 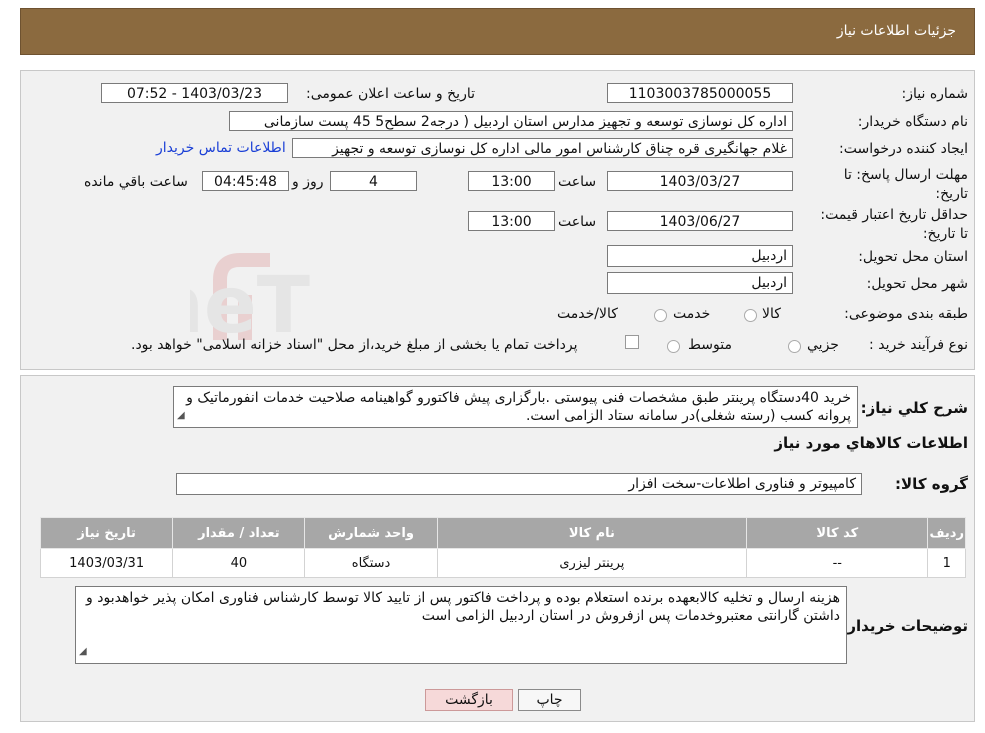 What do you see at coordinates (136, 182) in the screenshot?
I see `remaining-label: ساعت باقي مانده` at bounding box center [136, 182].